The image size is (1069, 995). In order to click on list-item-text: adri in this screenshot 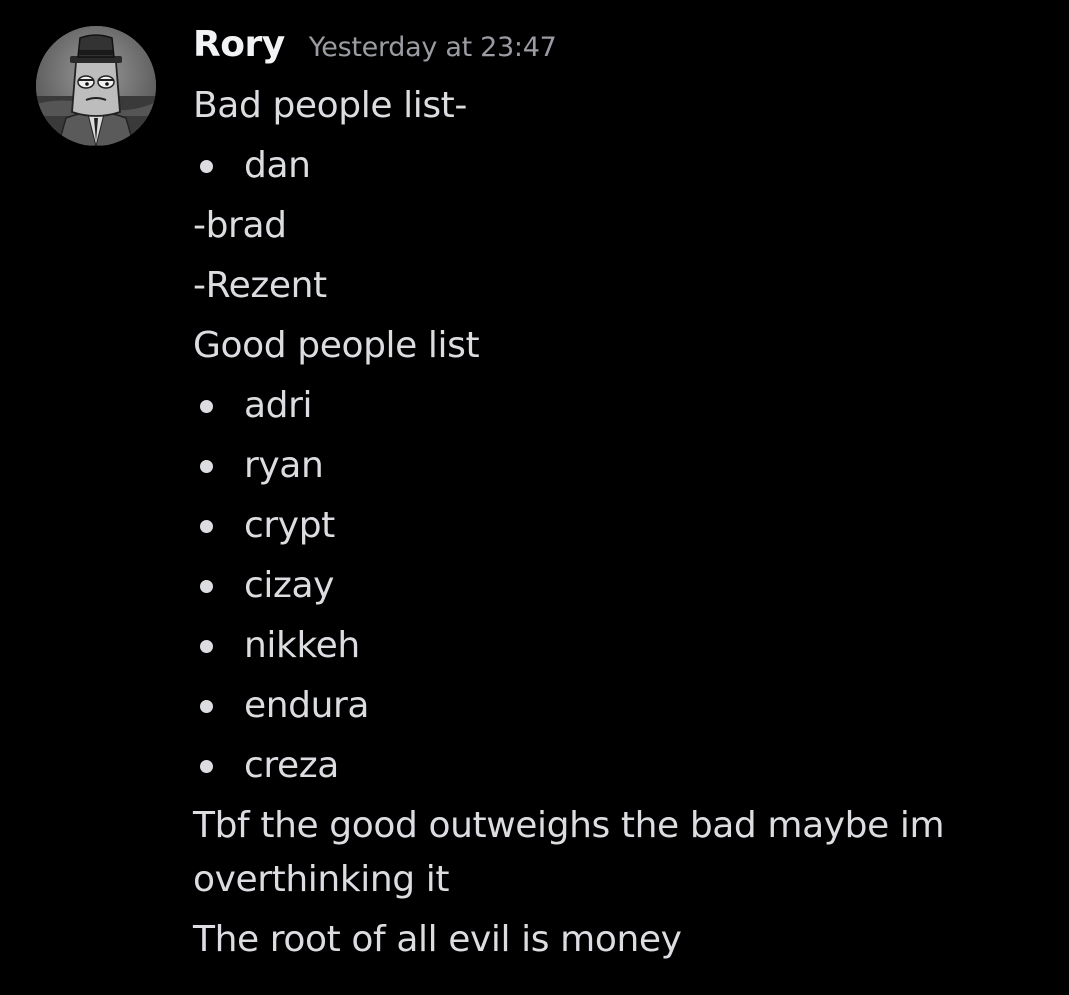, I will do `click(278, 405)`.